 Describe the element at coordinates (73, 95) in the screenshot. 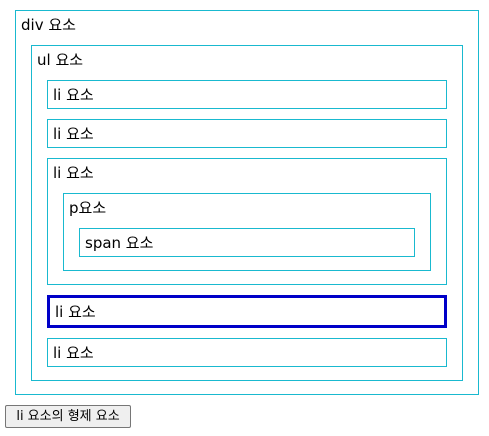

I see `li-element-label-1: li 요소` at that location.